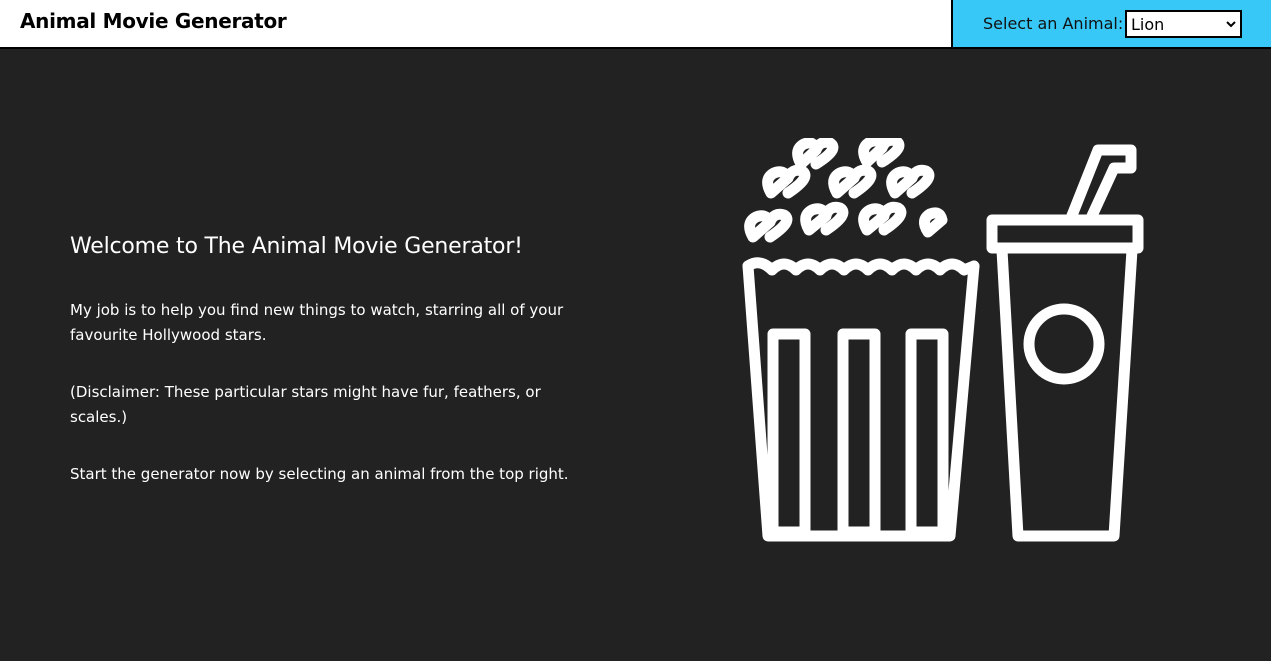 The height and width of the screenshot is (661, 1271). I want to click on animal-select-value: Lion, so click(1148, 24).